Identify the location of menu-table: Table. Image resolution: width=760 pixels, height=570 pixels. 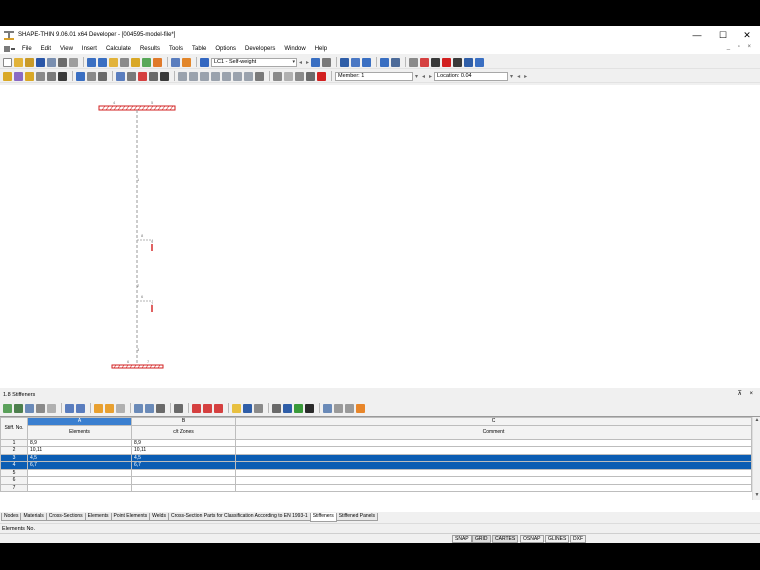
(199, 49).